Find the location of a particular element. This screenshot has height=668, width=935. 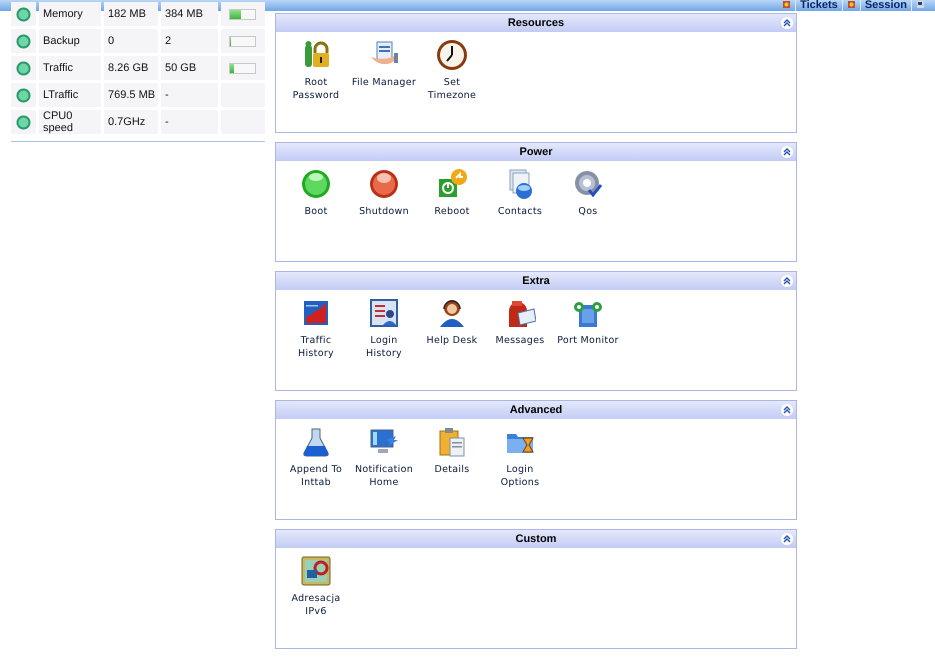

table-cell: LTraffic is located at coordinates (70, 95).